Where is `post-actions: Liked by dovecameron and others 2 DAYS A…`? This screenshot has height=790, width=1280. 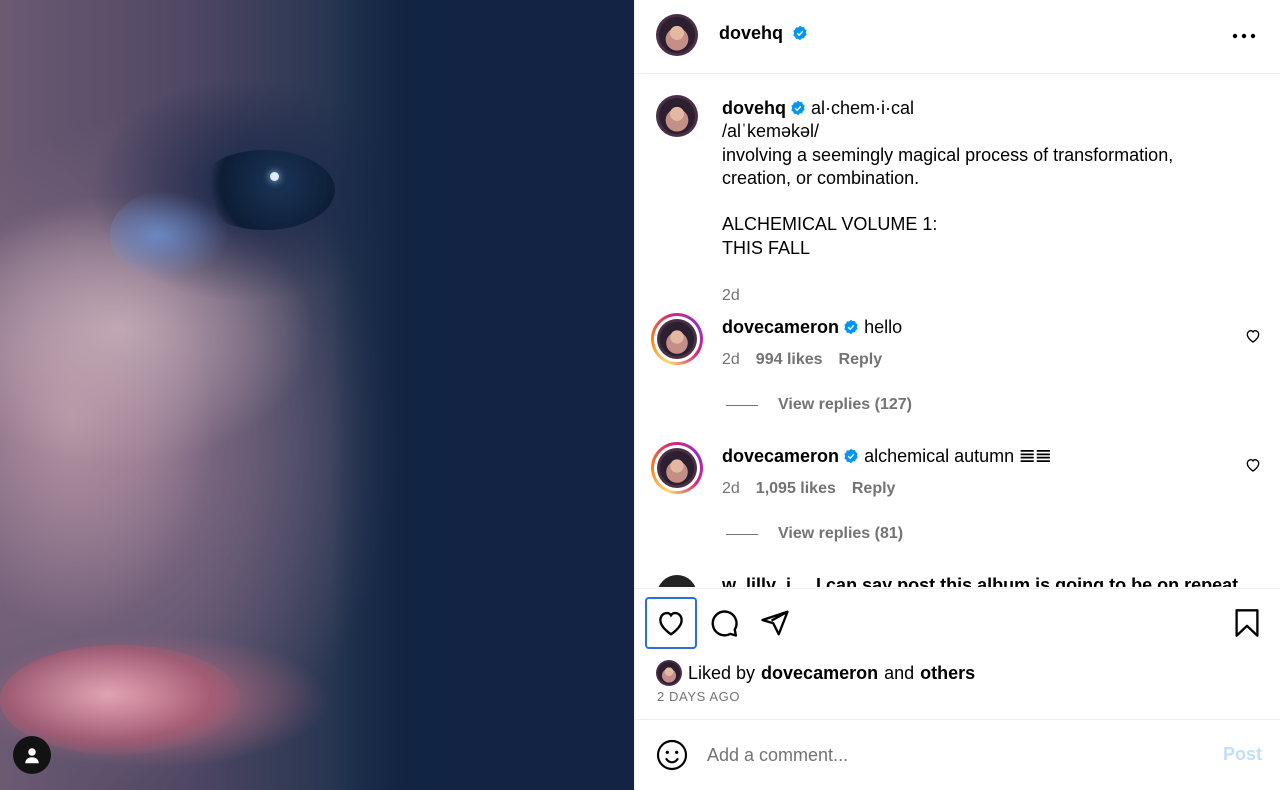 post-actions: Liked by dovecameron and others 2 DAYS A… is located at coordinates (957, 654).